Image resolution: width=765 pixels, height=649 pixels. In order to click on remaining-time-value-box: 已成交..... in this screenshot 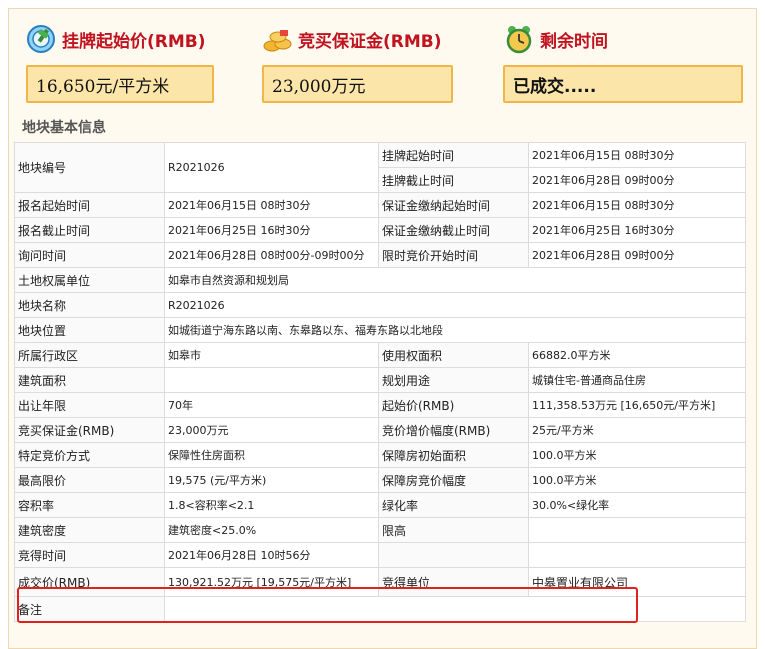, I will do `click(623, 84)`.